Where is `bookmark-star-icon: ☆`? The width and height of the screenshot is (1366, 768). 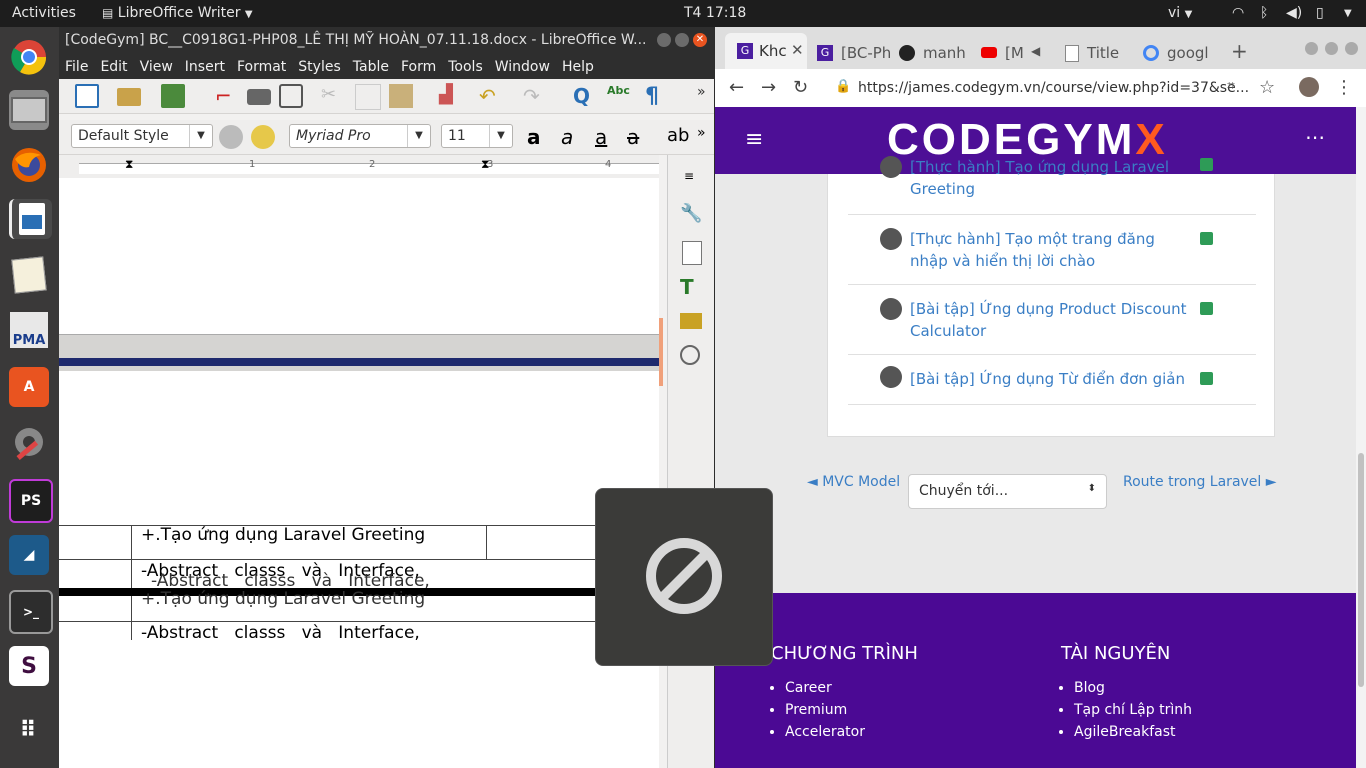 bookmark-star-icon: ☆ is located at coordinates (1267, 87).